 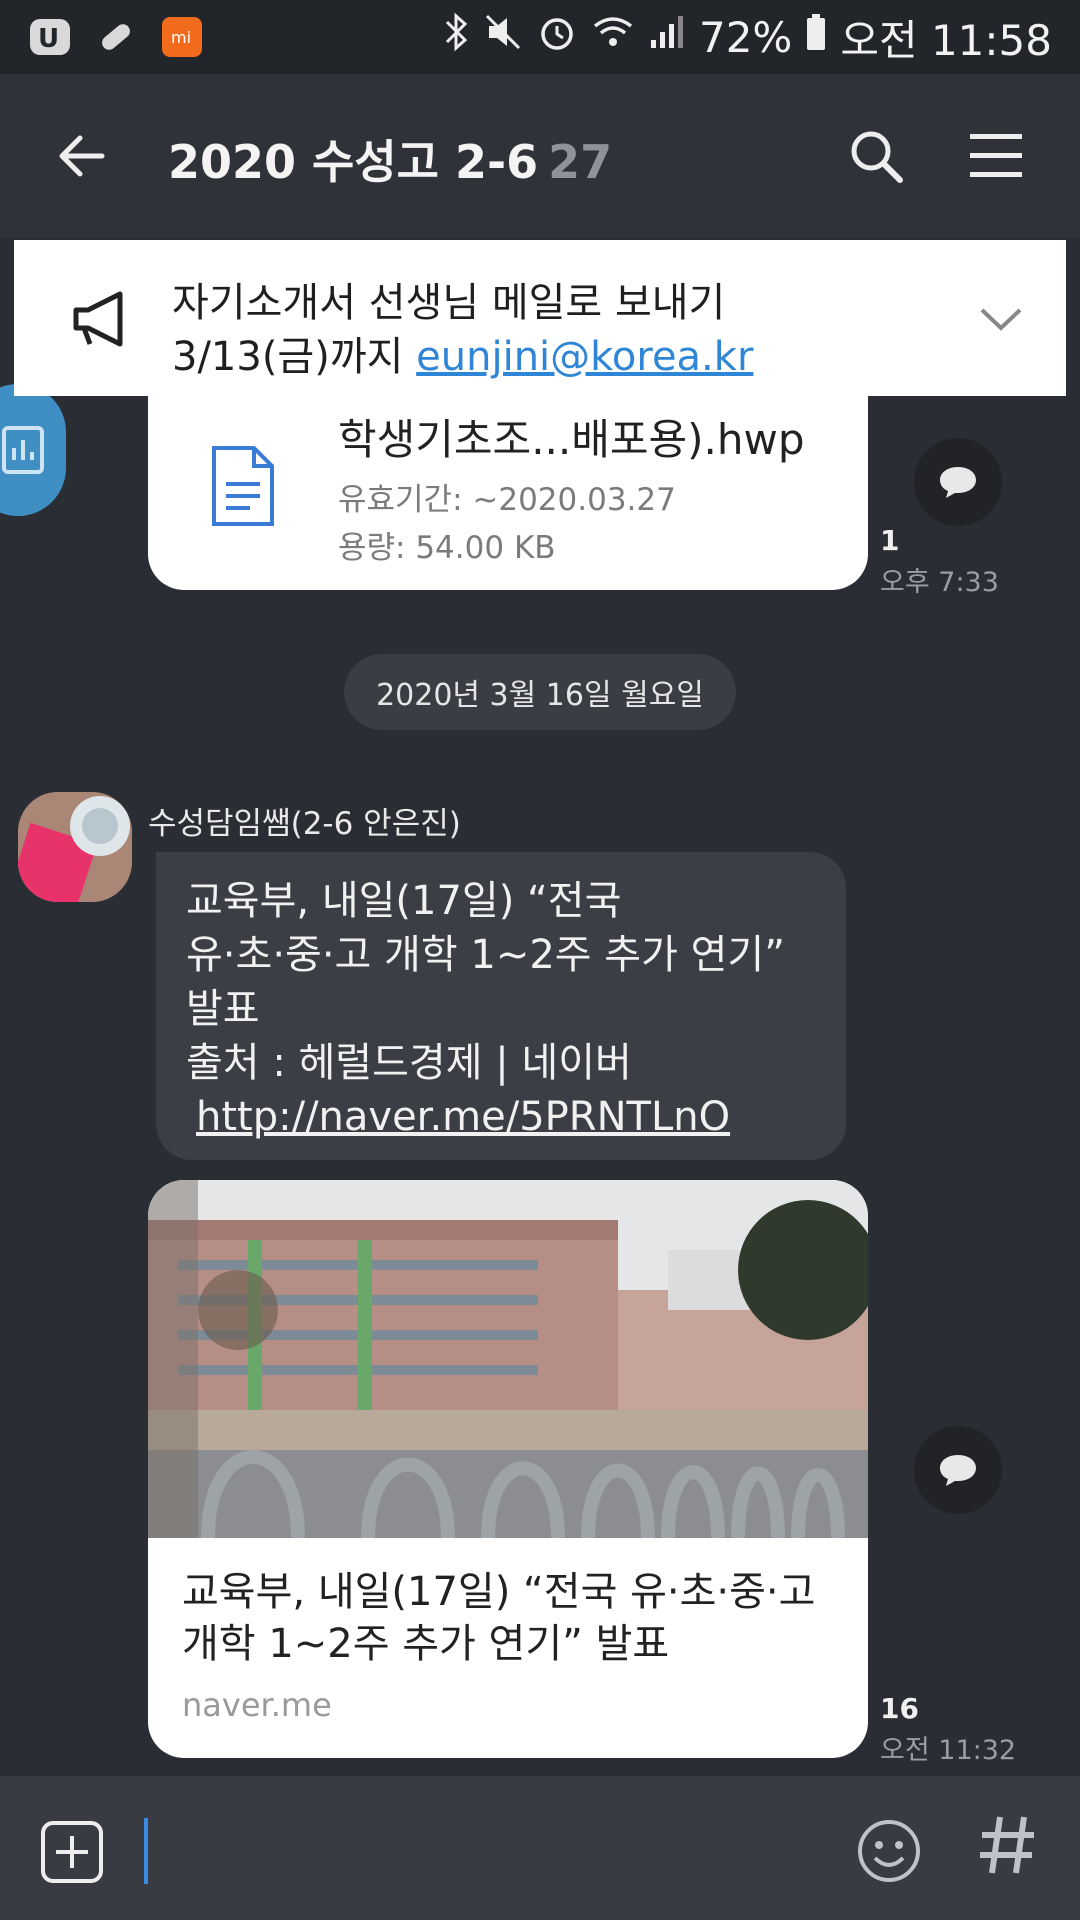 I want to click on message-time: 오전 11:32, so click(x=948, y=1750).